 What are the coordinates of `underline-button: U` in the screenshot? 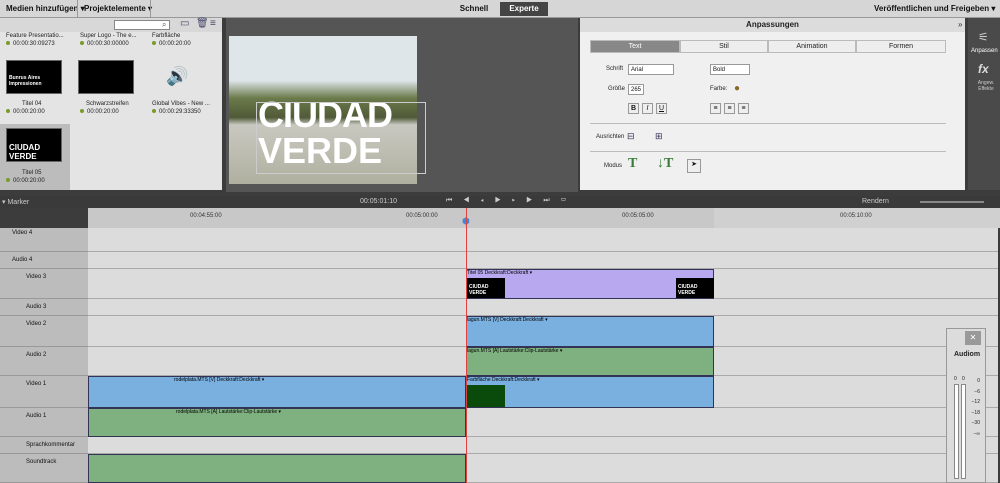 It's located at (661, 108).